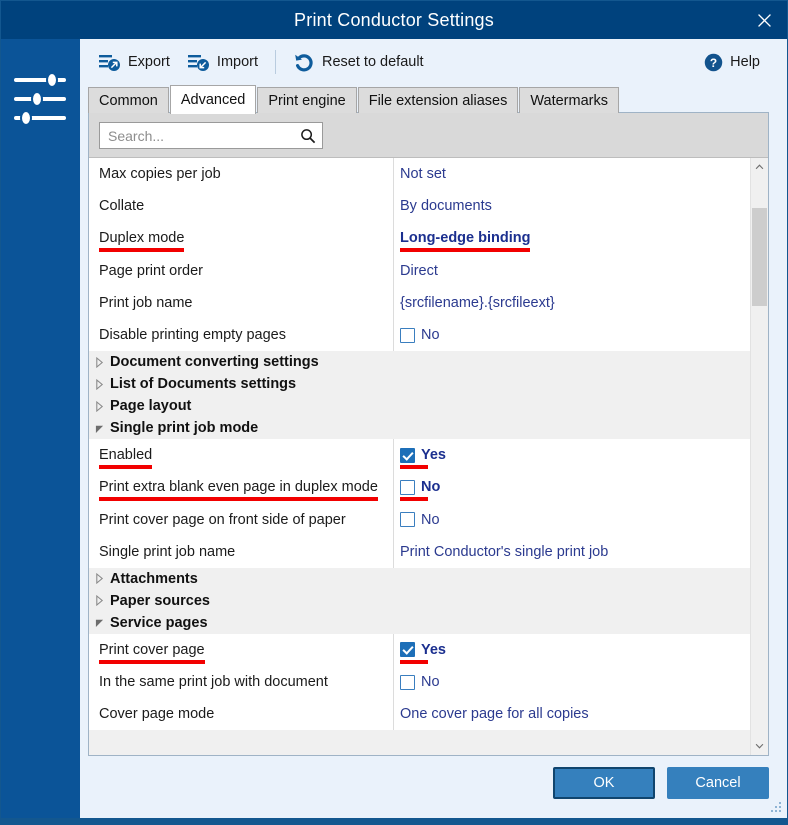  I want to click on row-value: By documents, so click(446, 206).